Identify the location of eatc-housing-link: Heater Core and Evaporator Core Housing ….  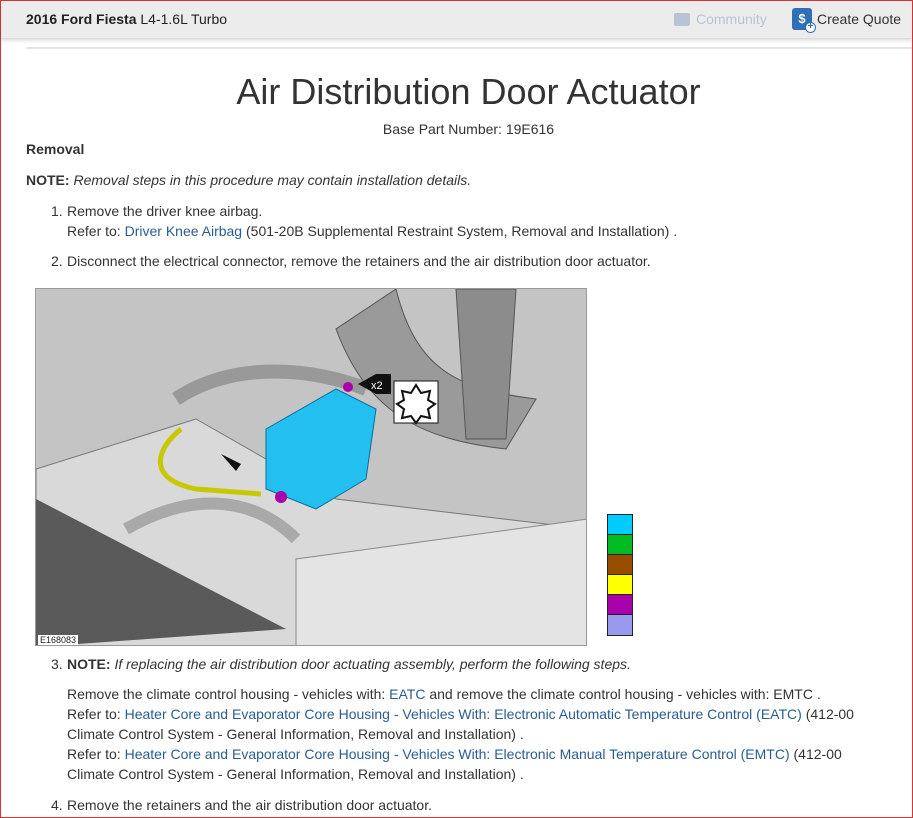
(463, 714).